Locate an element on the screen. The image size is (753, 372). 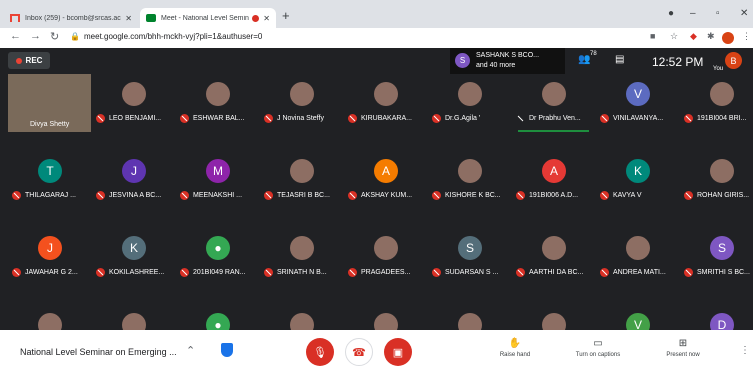
self-video-tile: Divya Shetty is located at coordinates (49, 103).